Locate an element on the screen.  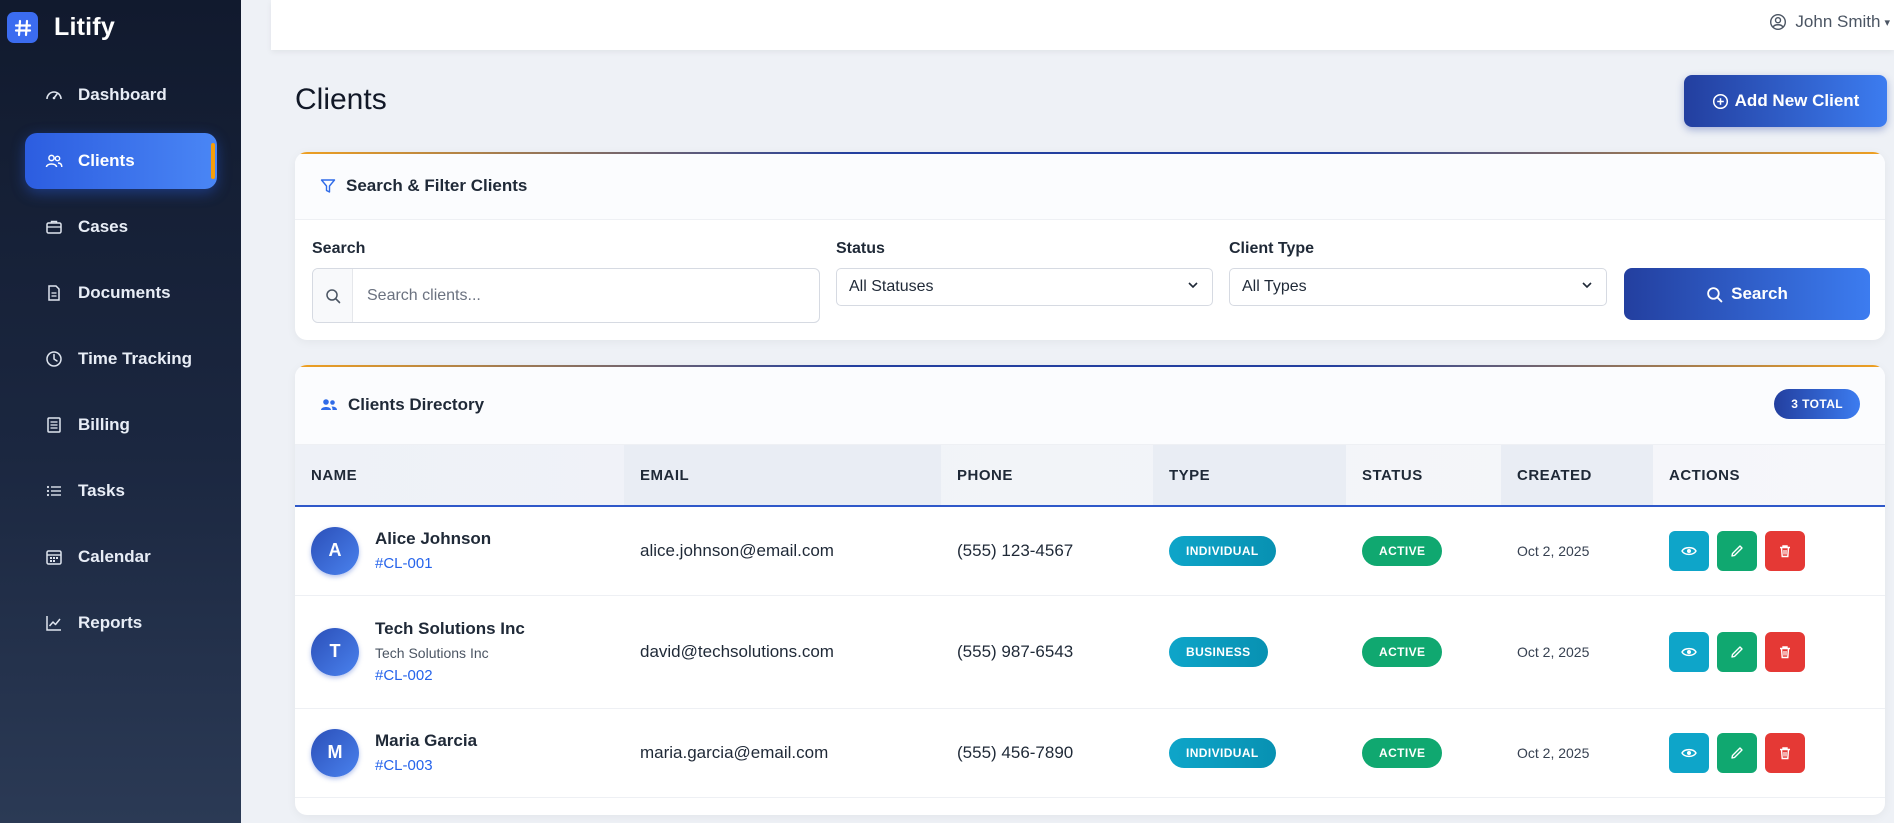
client-company: Tech Solutions Inc is located at coordinates (432, 653).